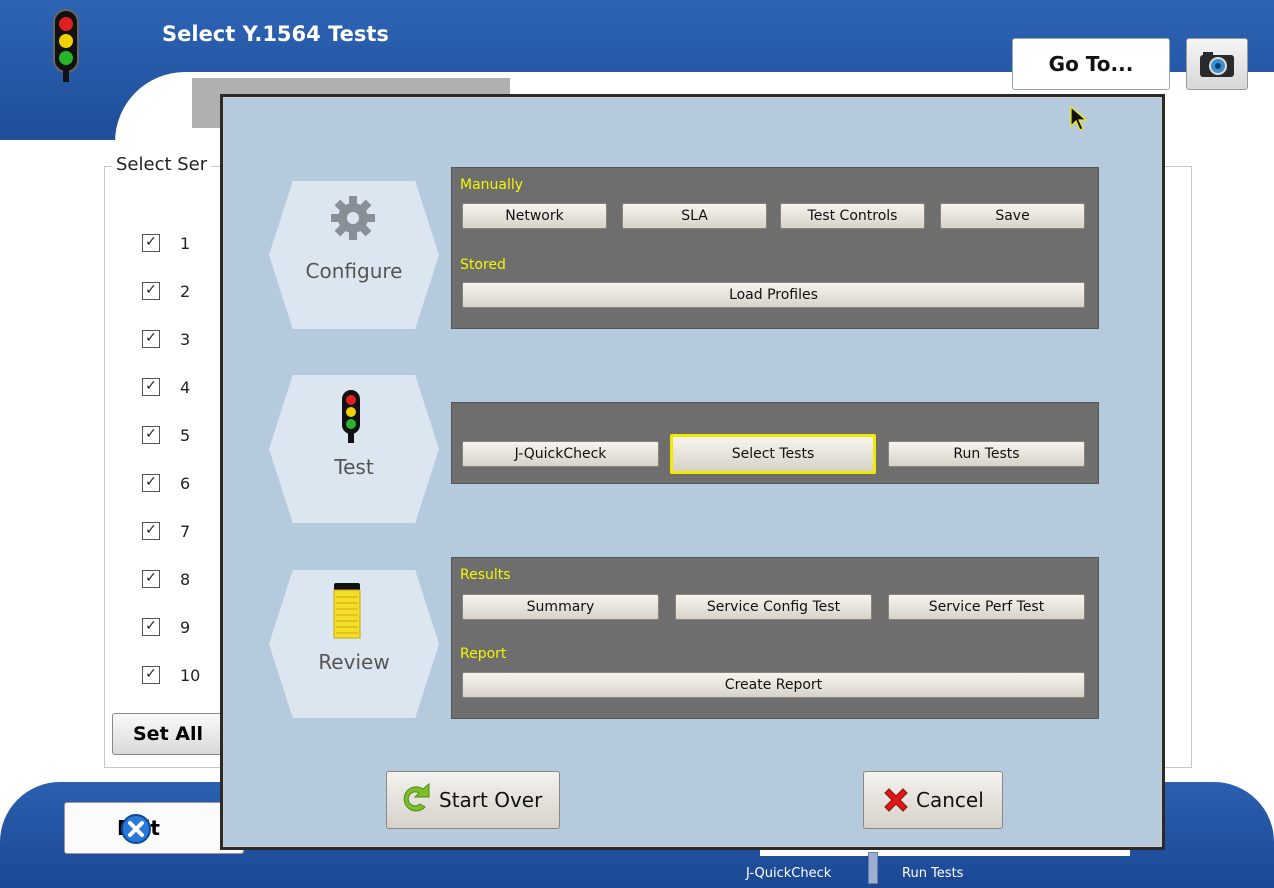 The height and width of the screenshot is (888, 1274). I want to click on jquickcheck-button: J-QuickCheck, so click(560, 454).